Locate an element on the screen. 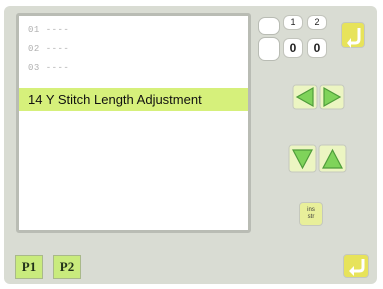 This screenshot has height=289, width=383. list-item: 03 ---- is located at coordinates (48, 68).